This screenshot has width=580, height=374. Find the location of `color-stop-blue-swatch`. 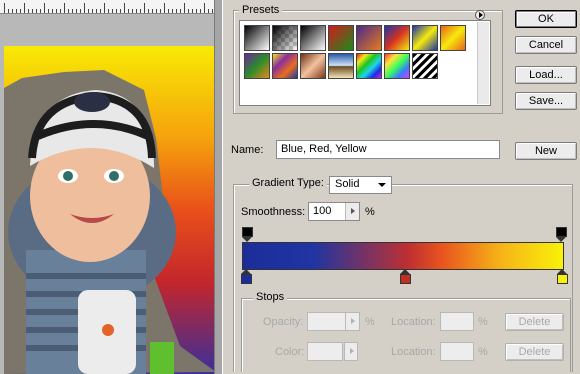

color-stop-blue-swatch is located at coordinates (246, 279).